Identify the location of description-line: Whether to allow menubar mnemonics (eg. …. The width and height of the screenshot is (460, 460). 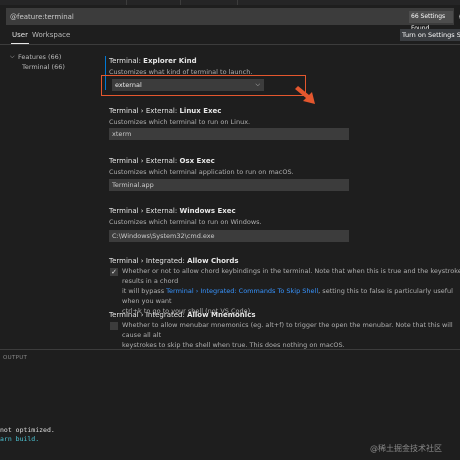
(287, 330).